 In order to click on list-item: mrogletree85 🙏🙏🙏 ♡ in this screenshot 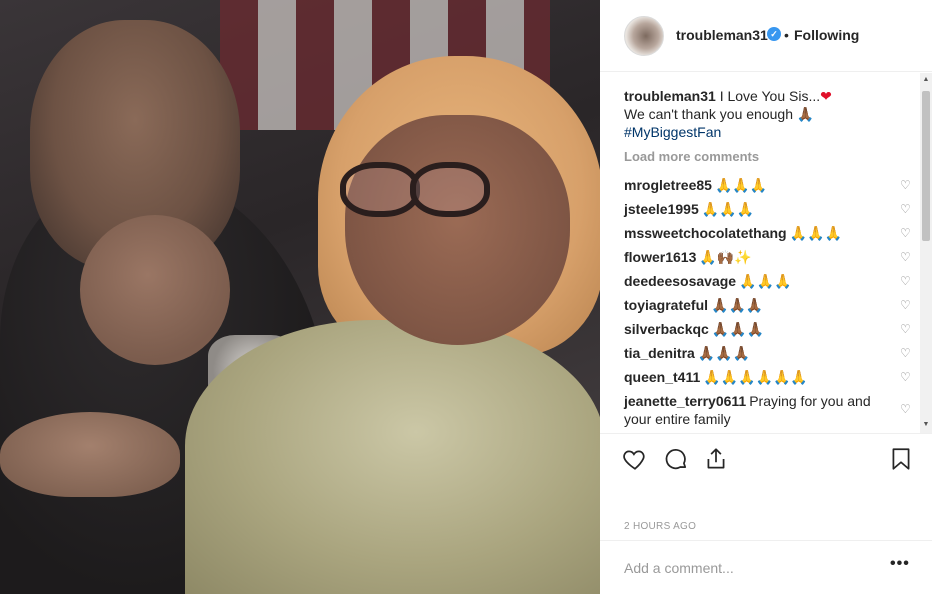, I will do `click(768, 185)`.